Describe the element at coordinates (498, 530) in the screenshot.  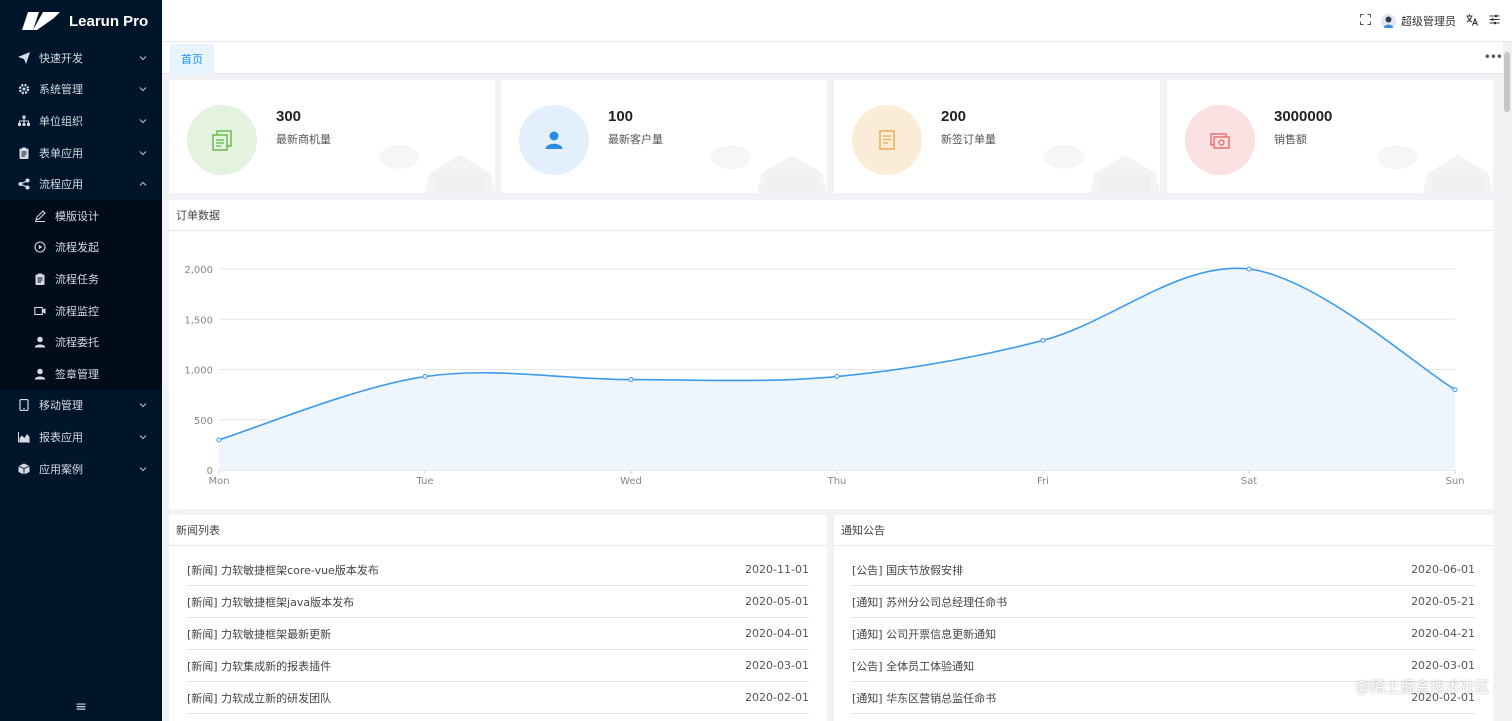
I see `panel-title: 新闻列表` at that location.